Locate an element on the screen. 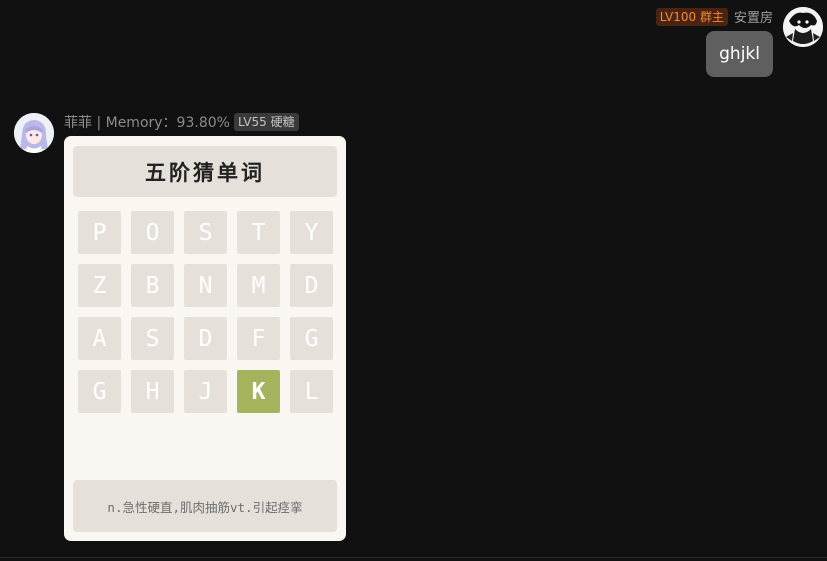  letter-tile: T is located at coordinates (258, 232).